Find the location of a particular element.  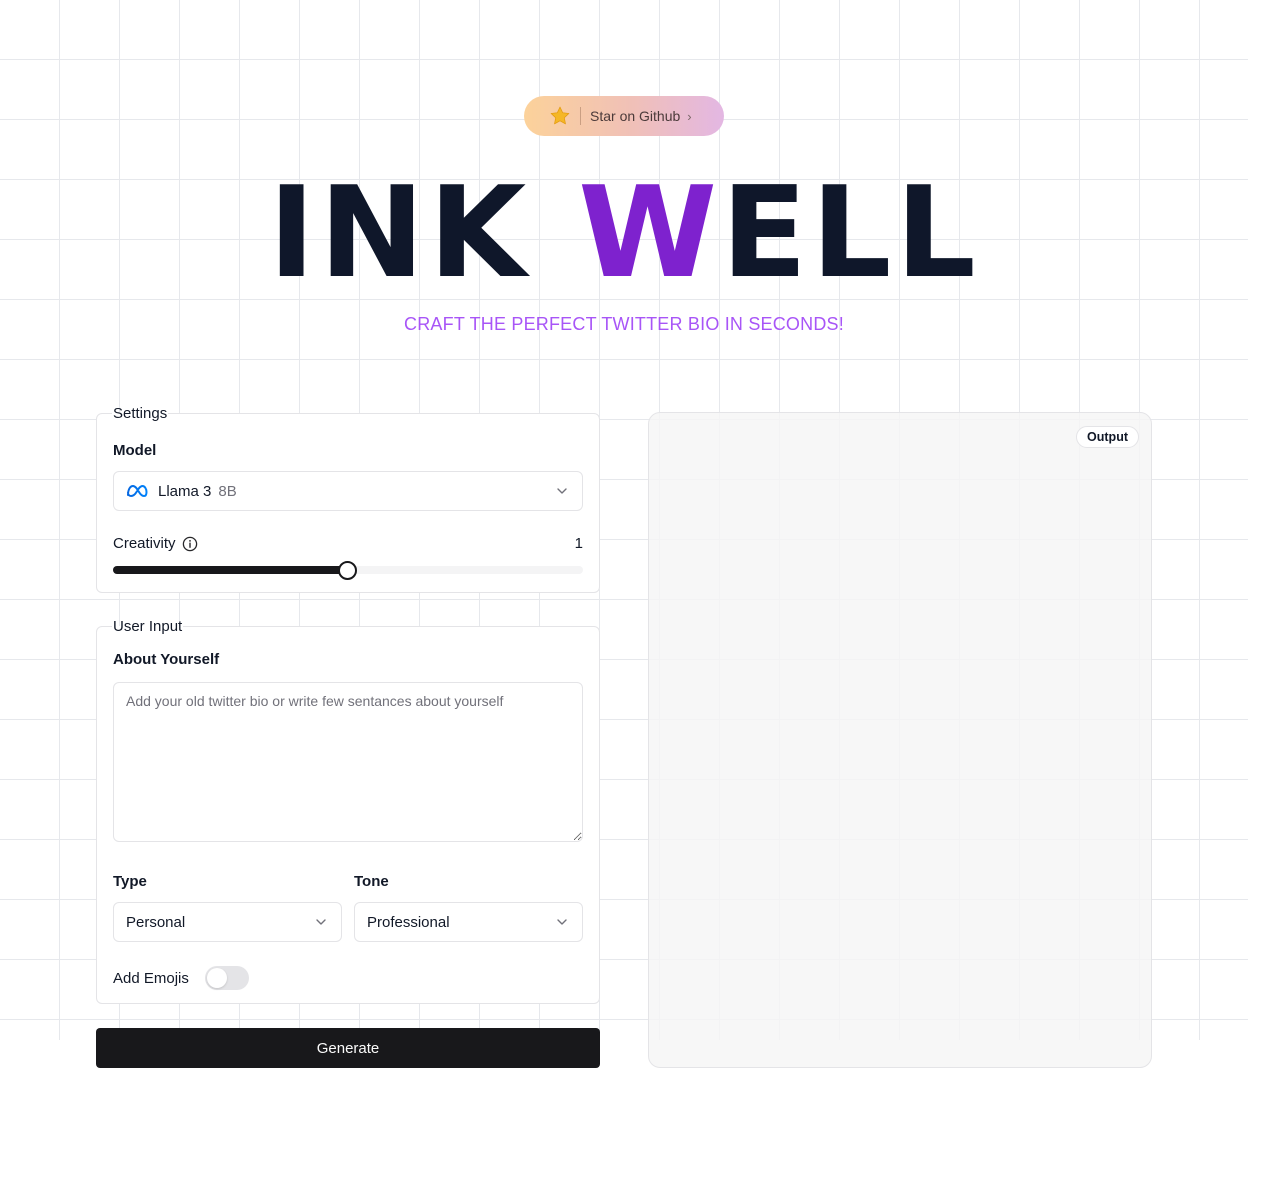

model-label: Model is located at coordinates (135, 450).